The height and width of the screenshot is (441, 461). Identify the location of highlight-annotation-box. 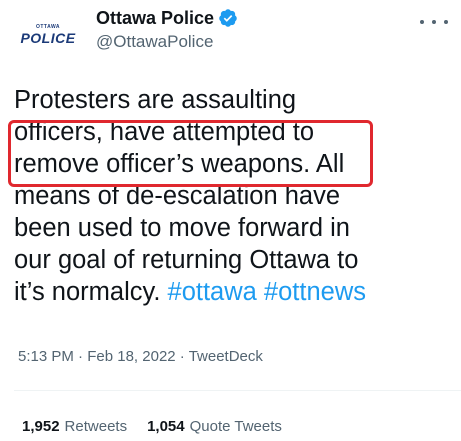
(190, 153).